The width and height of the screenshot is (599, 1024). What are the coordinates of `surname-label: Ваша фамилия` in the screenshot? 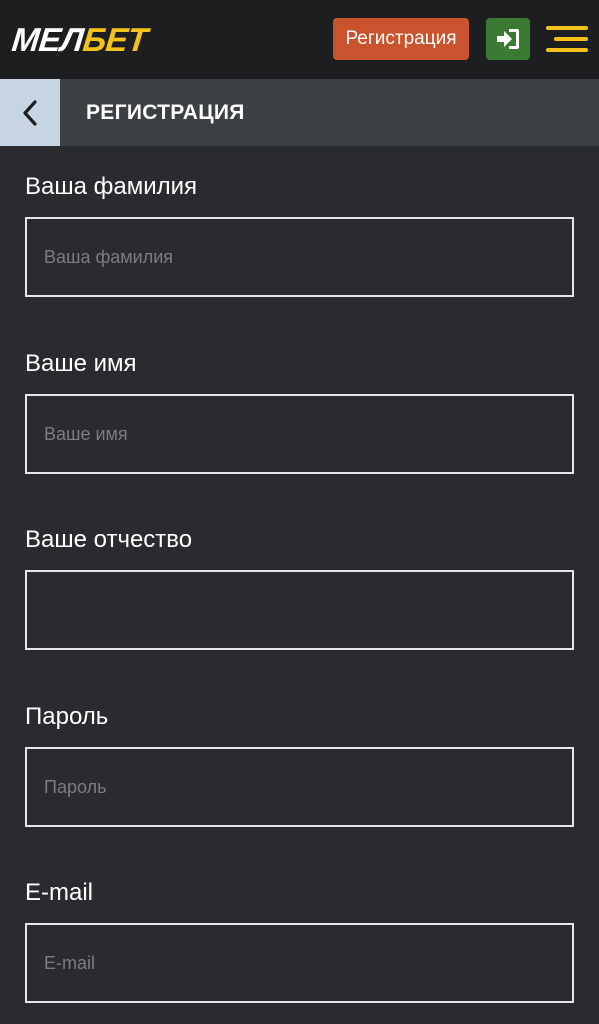 It's located at (111, 186).